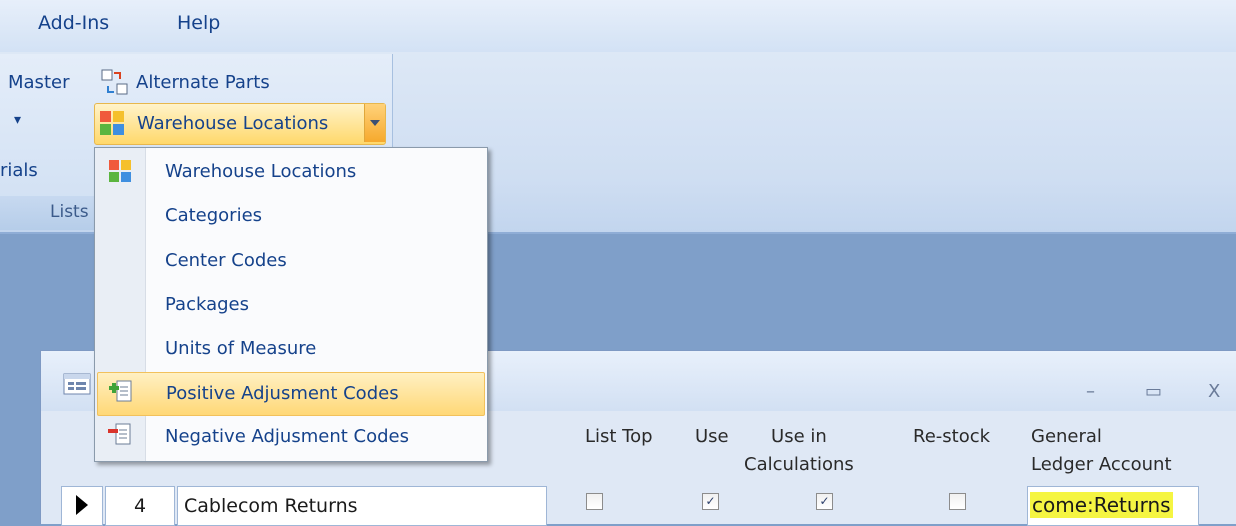  I want to click on column-header-gl-account: General Ledger Account, so click(1101, 450).